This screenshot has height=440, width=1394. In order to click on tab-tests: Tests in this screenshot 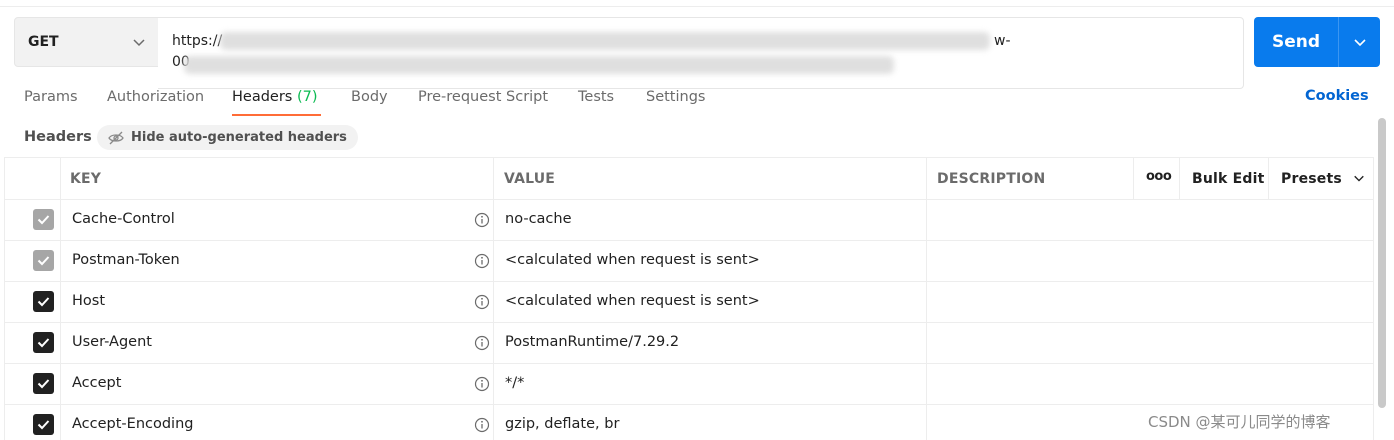, I will do `click(596, 101)`.